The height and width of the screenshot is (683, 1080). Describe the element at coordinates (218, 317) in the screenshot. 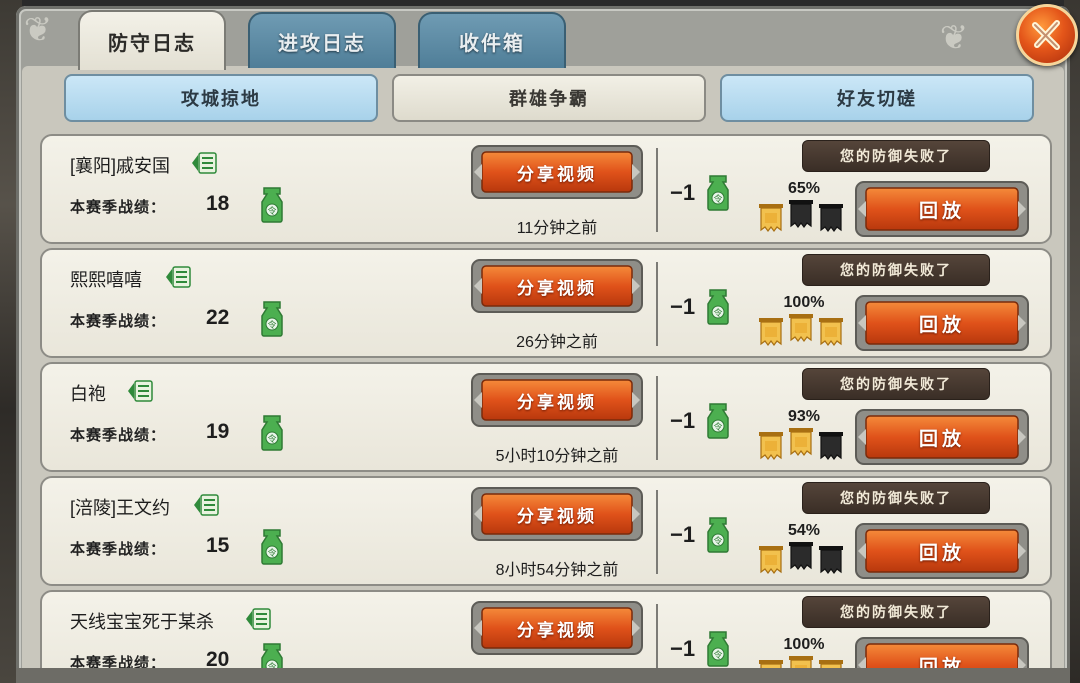

I see `season-record-value: 22` at that location.